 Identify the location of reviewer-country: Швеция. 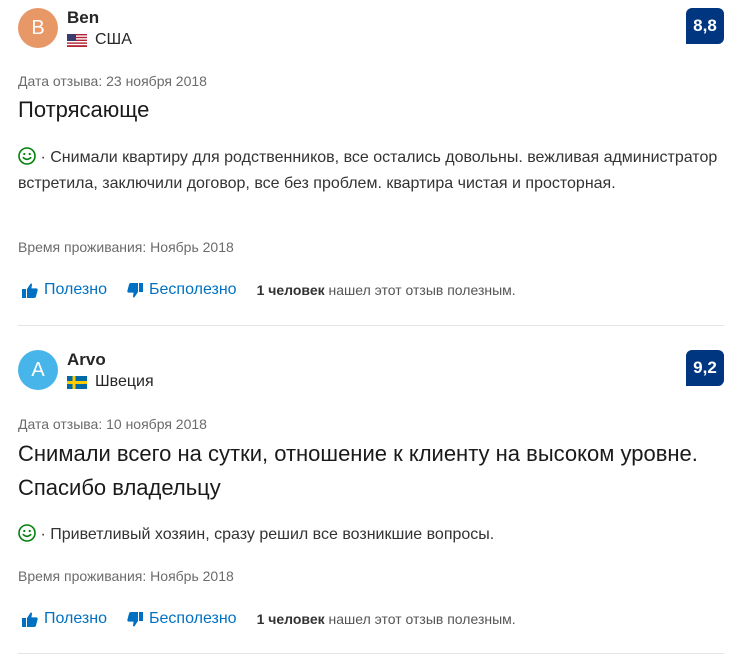
(110, 382).